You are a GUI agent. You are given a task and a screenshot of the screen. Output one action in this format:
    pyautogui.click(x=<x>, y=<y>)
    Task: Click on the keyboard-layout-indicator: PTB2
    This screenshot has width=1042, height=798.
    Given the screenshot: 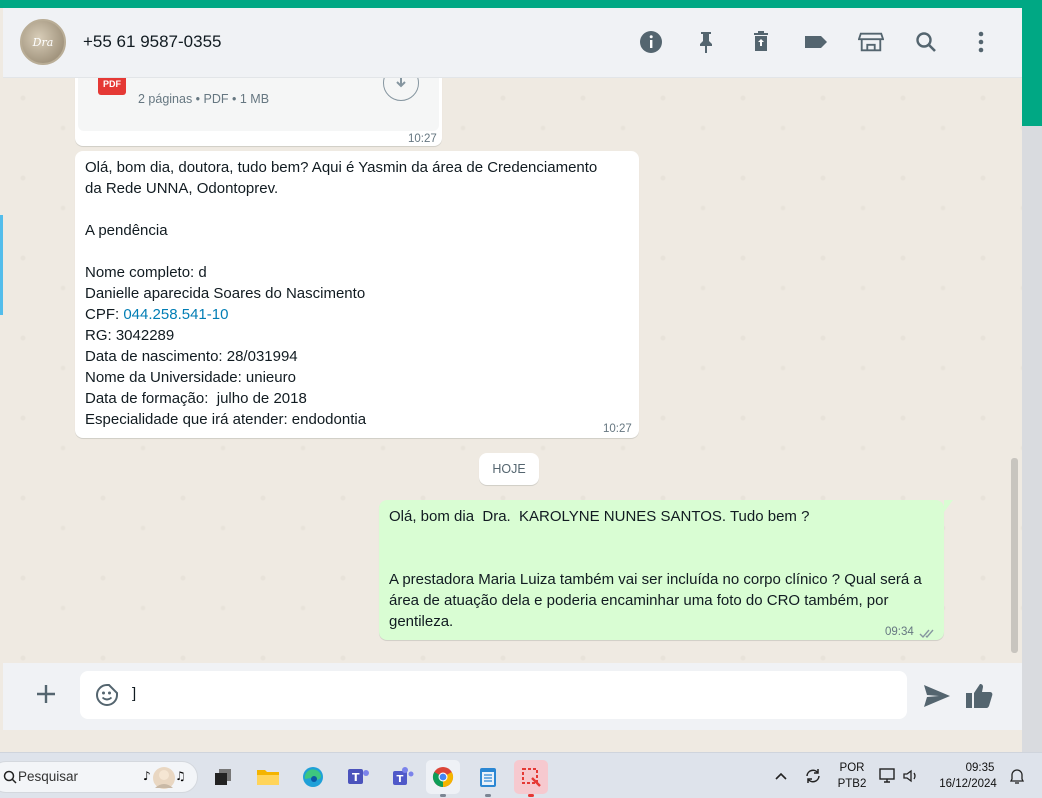 What is the action you would take?
    pyautogui.click(x=852, y=784)
    